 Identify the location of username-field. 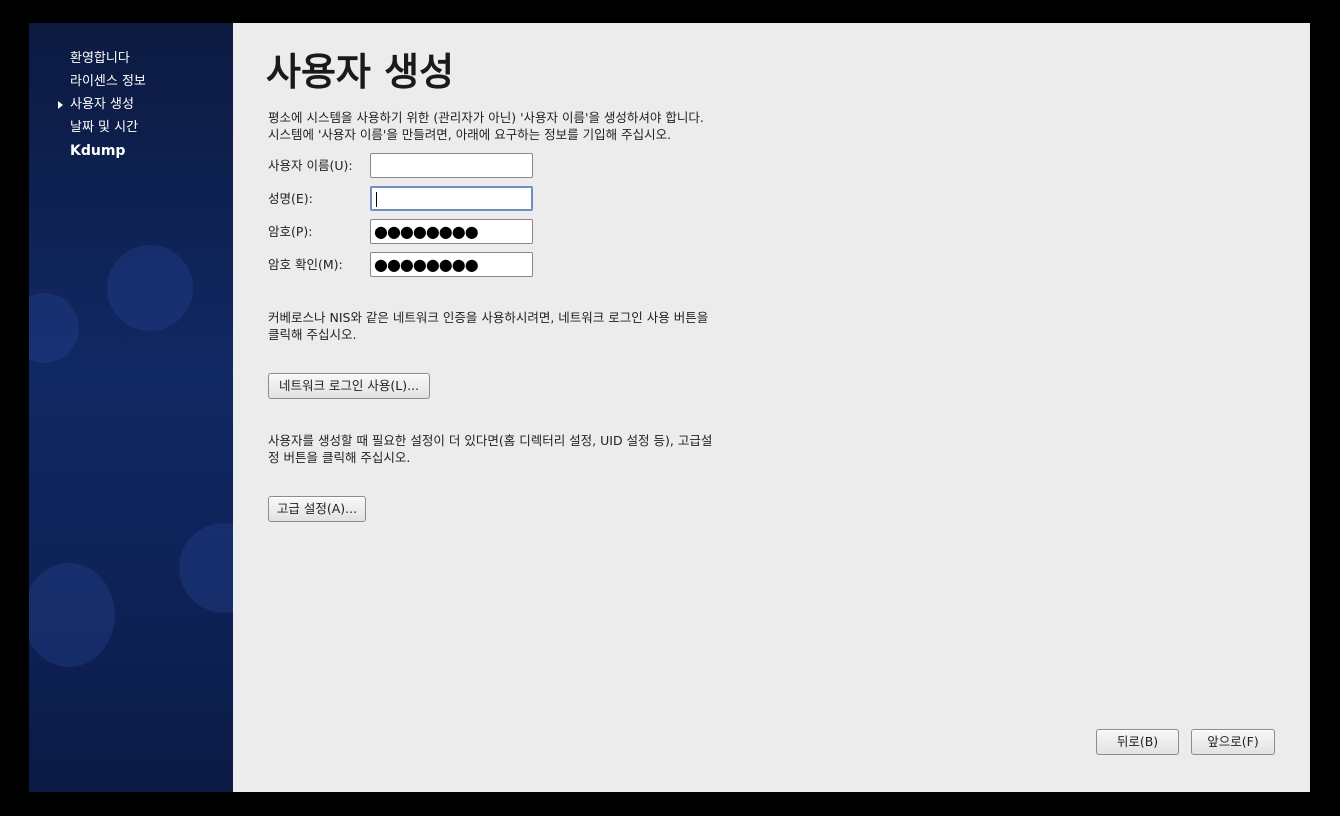
(451, 165).